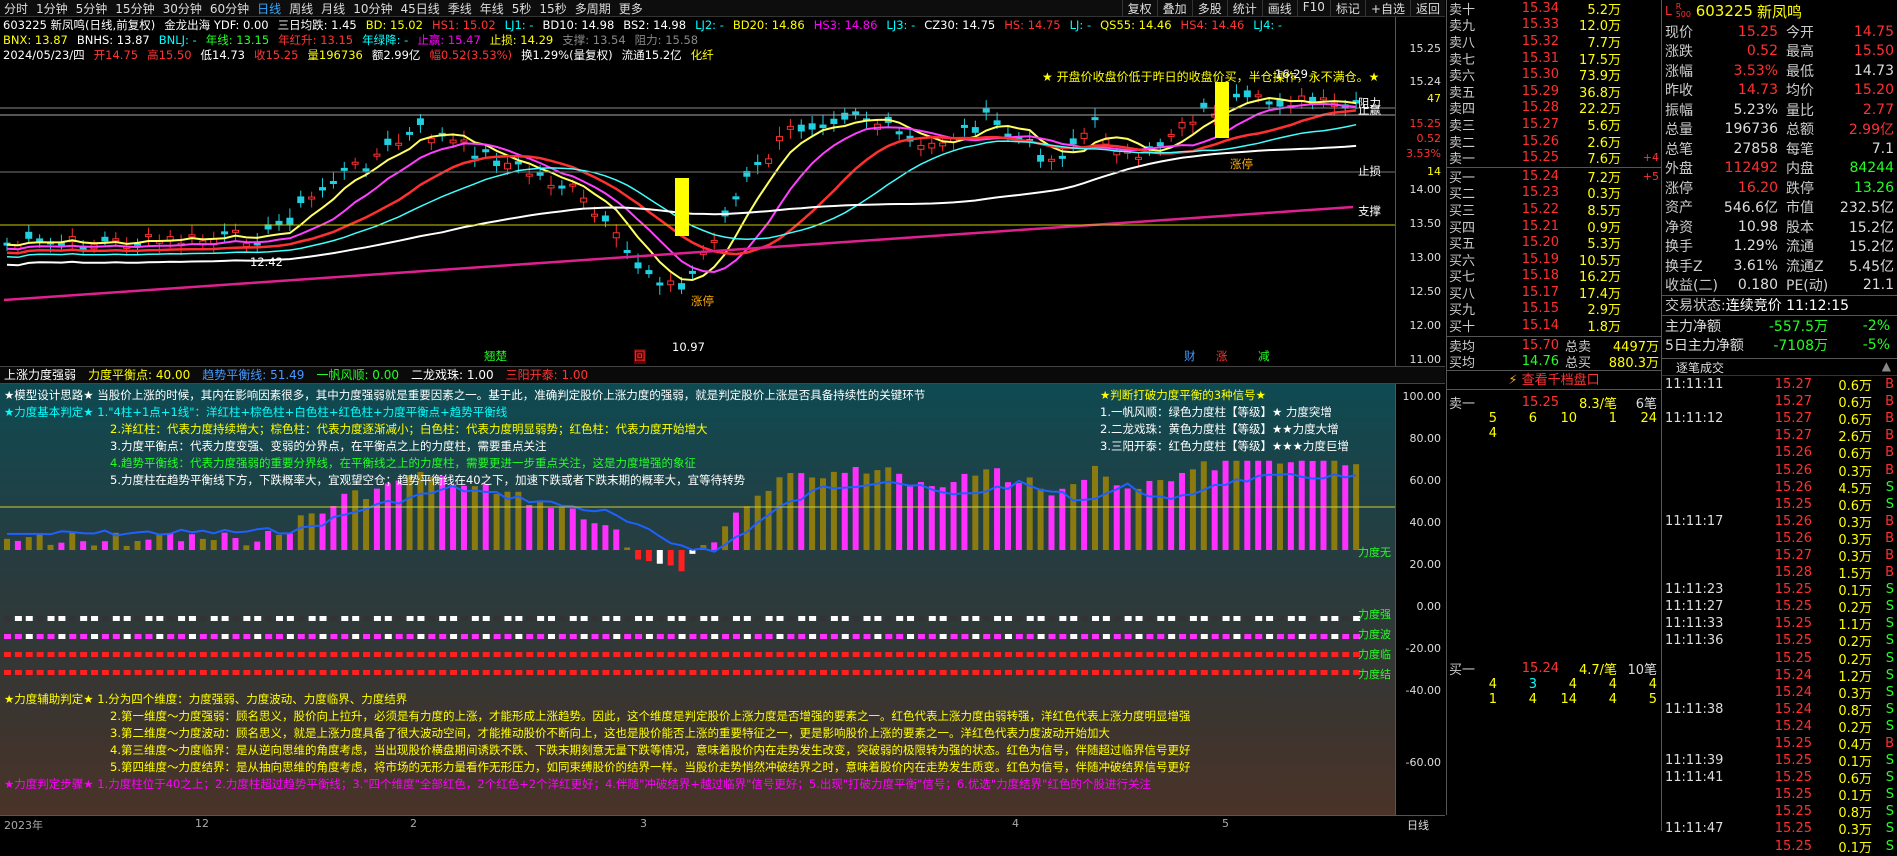 This screenshot has height=856, width=1897. What do you see at coordinates (1554, 227) in the screenshot?
I see `bids-row: 买四 15.21 0.9万` at bounding box center [1554, 227].